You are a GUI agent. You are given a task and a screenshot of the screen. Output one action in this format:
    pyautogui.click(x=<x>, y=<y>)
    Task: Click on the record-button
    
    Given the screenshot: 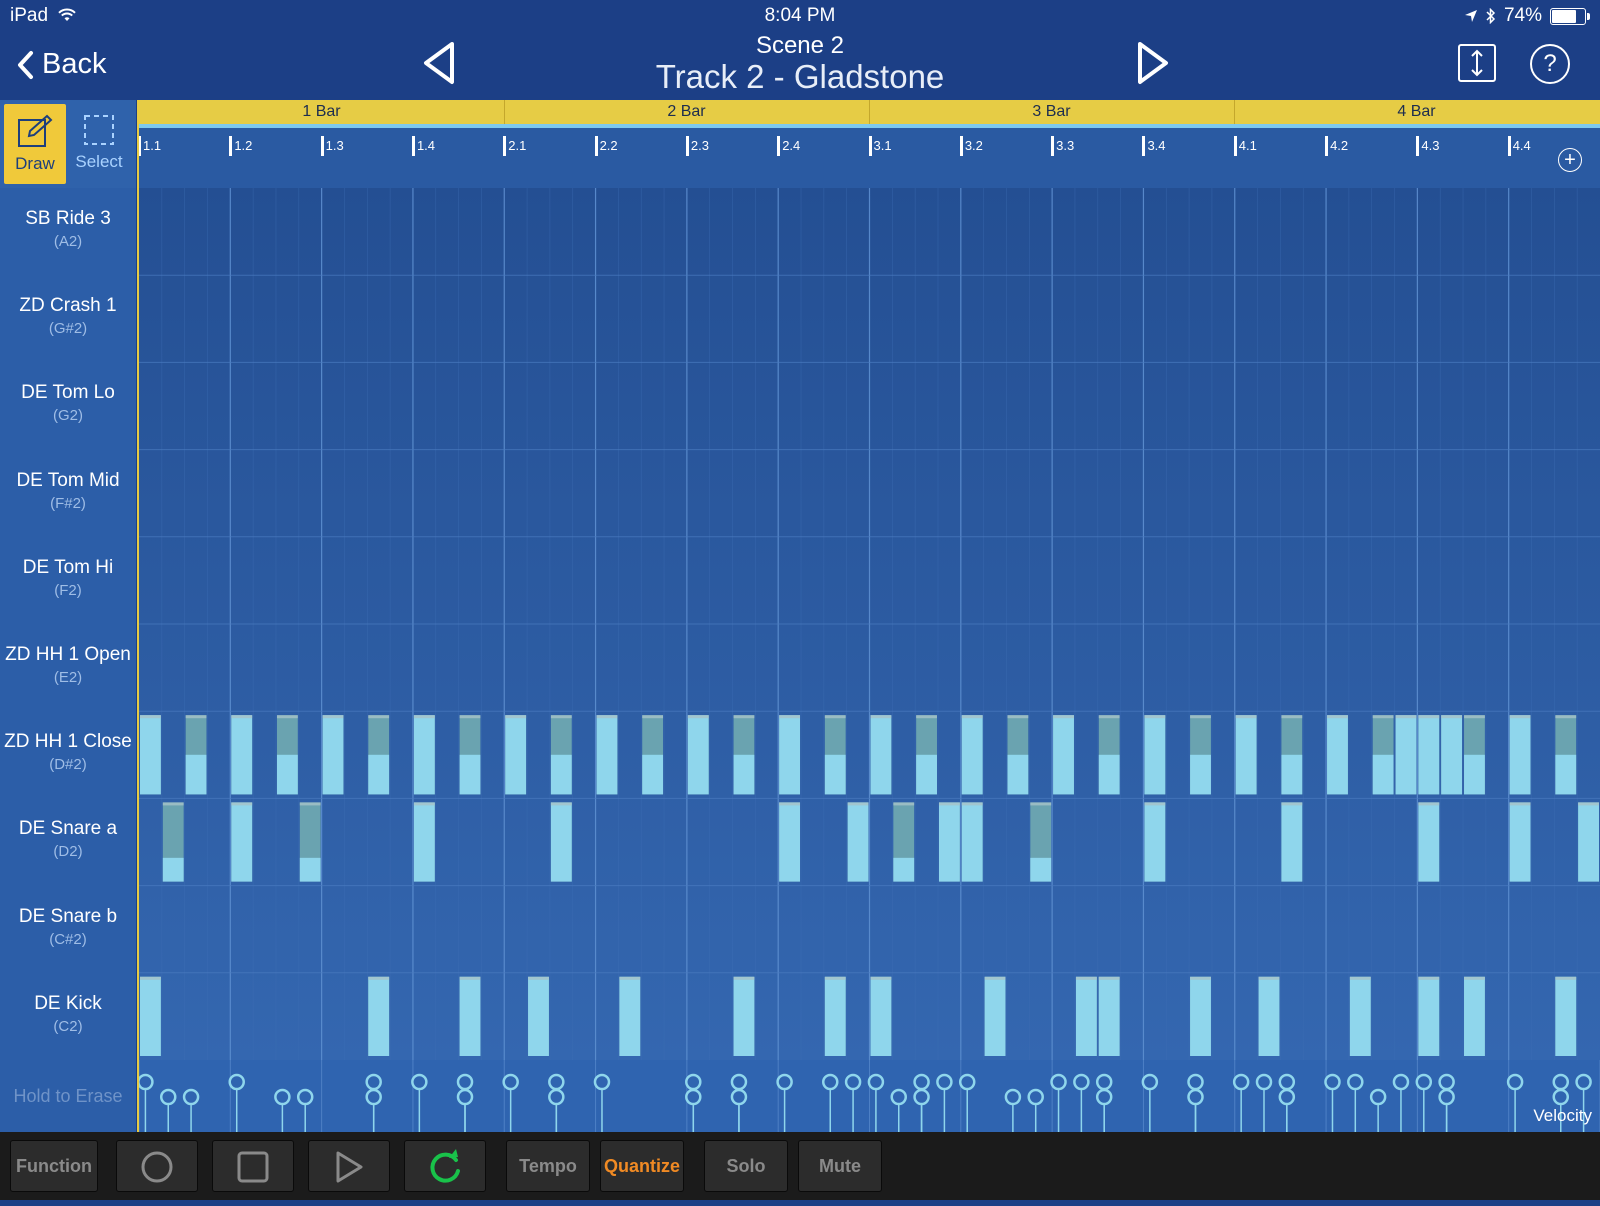 What is the action you would take?
    pyautogui.click(x=157, y=1166)
    